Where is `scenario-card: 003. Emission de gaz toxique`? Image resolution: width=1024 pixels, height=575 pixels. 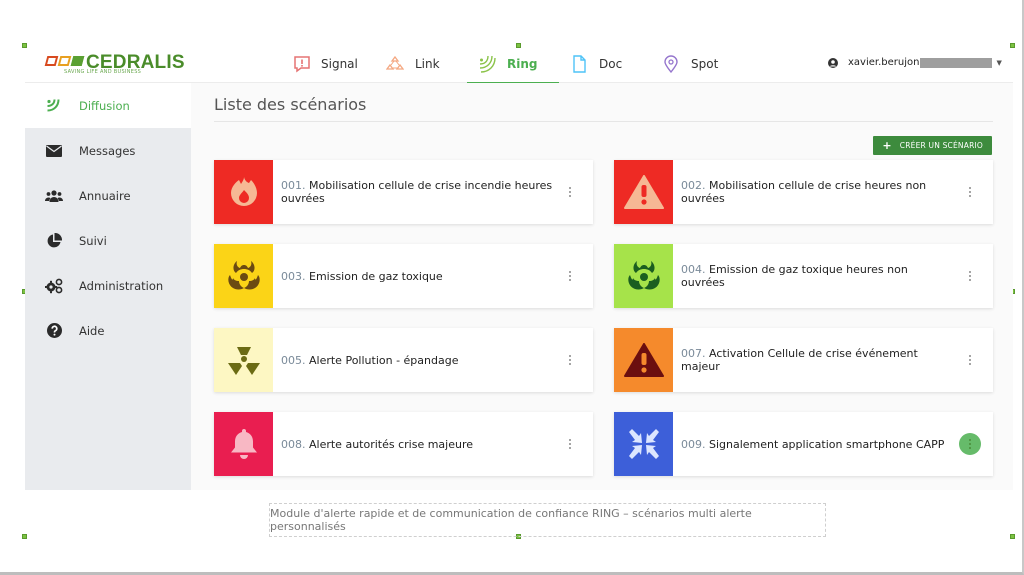
scenario-card: 003. Emission de gaz toxique is located at coordinates (403, 276).